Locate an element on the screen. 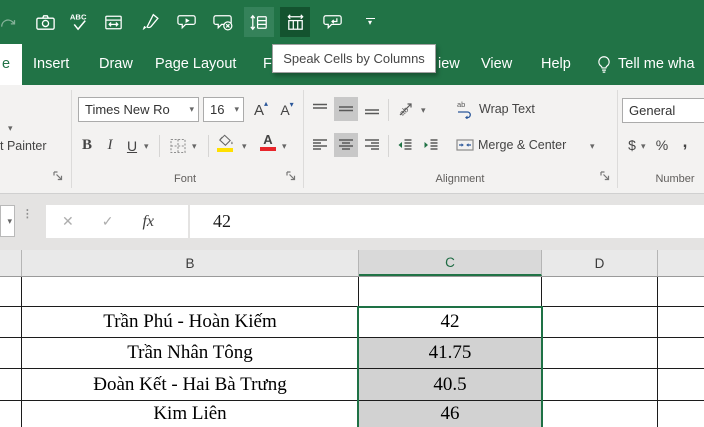 The height and width of the screenshot is (427, 704). borders-caret-icon: ▾ is located at coordinates (194, 146).